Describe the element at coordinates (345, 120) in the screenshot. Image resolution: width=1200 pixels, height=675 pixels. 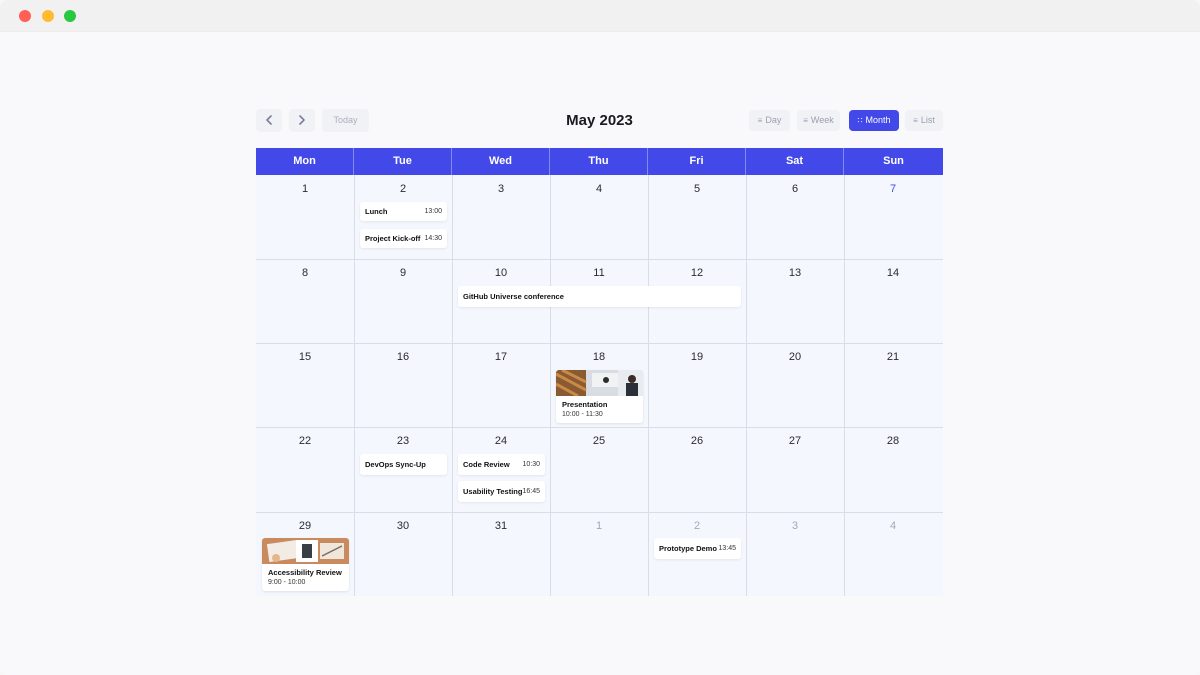
I see `today-button: Today` at that location.